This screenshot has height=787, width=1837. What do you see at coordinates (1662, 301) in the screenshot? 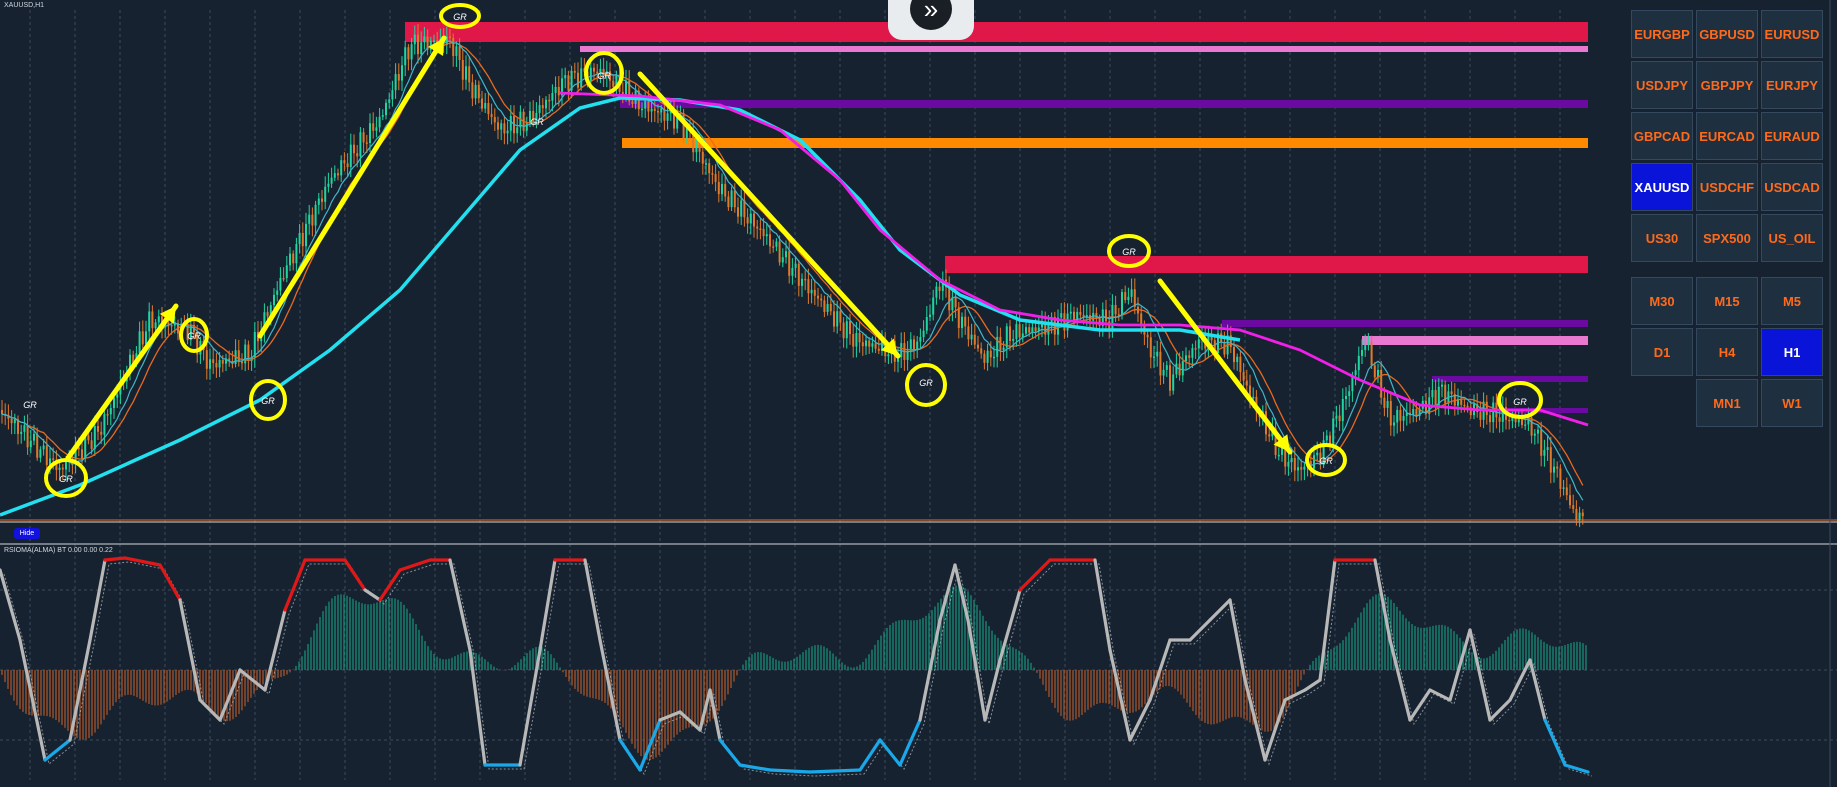
I see `timeframe-button-m30: M30` at bounding box center [1662, 301].